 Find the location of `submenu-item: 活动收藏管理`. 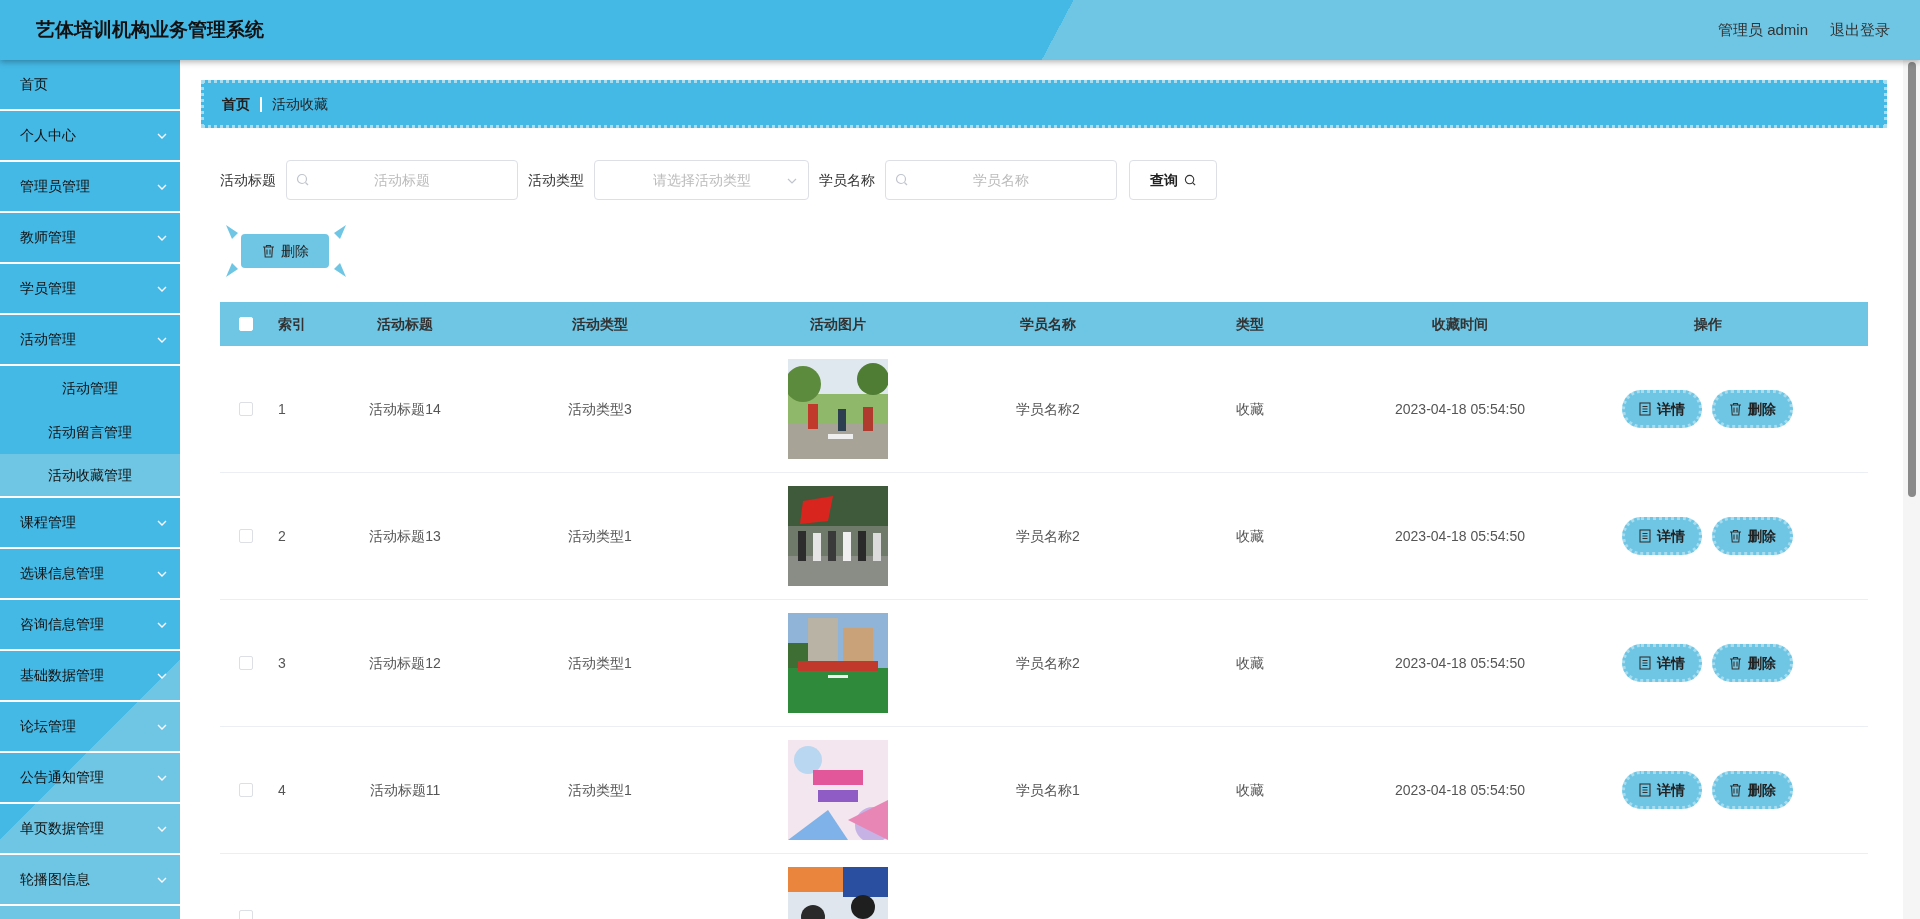

submenu-item: 活动收藏管理 is located at coordinates (90, 476).